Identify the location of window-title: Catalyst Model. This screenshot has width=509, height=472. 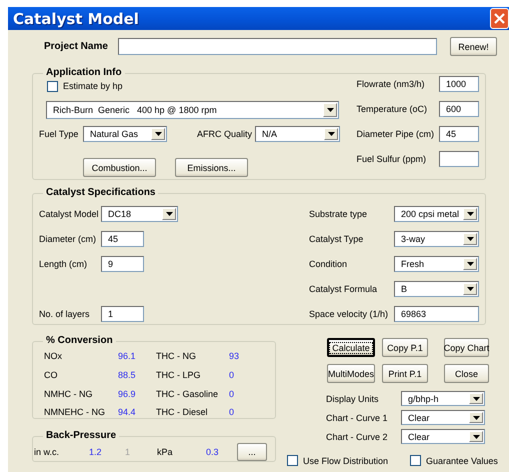
(75, 19).